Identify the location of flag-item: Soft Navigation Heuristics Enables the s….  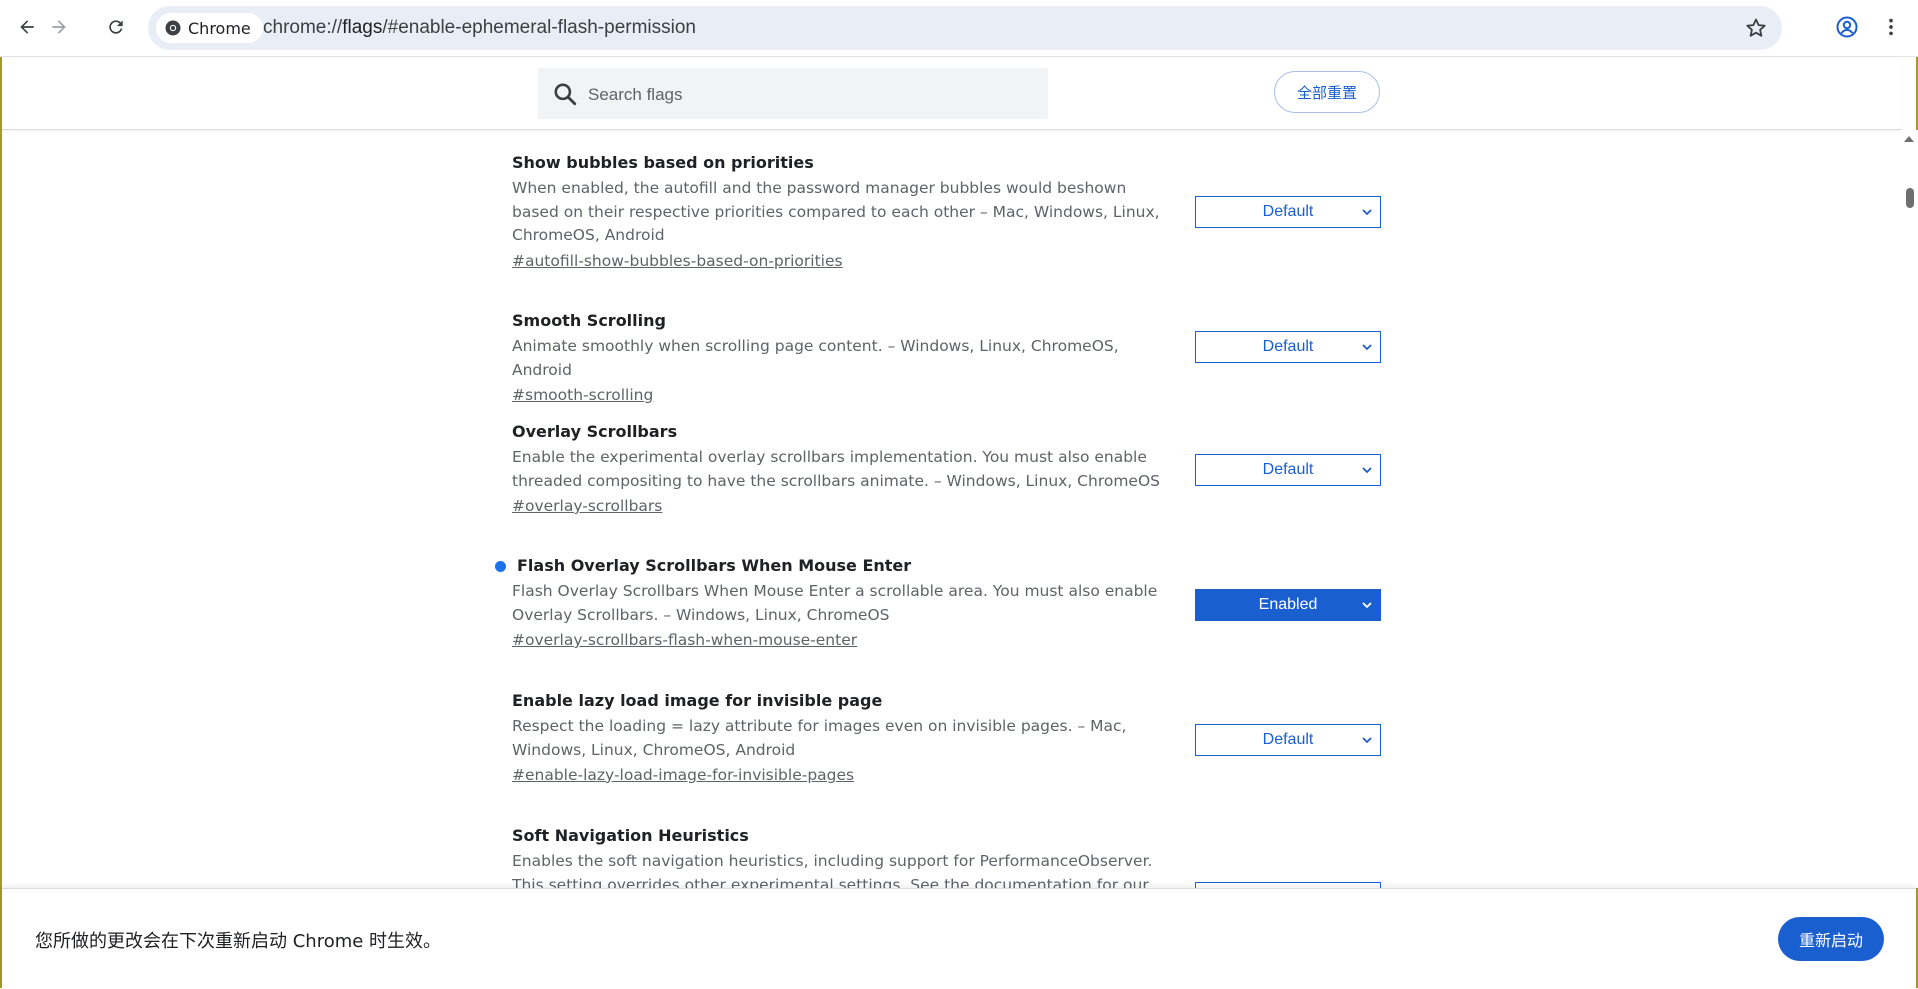
(952, 856).